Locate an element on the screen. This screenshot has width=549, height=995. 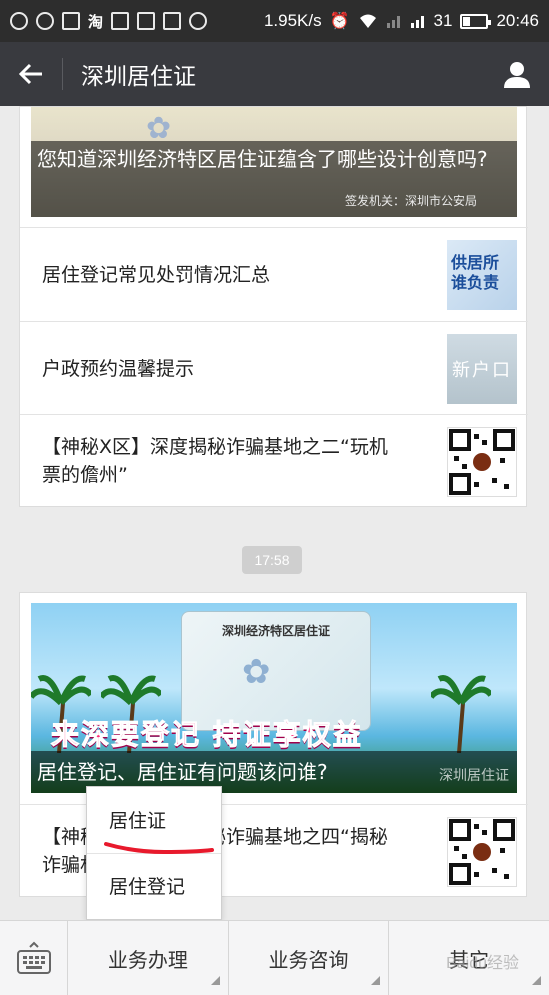
menu-tab-label: 业务办理 is located at coordinates (147, 959).